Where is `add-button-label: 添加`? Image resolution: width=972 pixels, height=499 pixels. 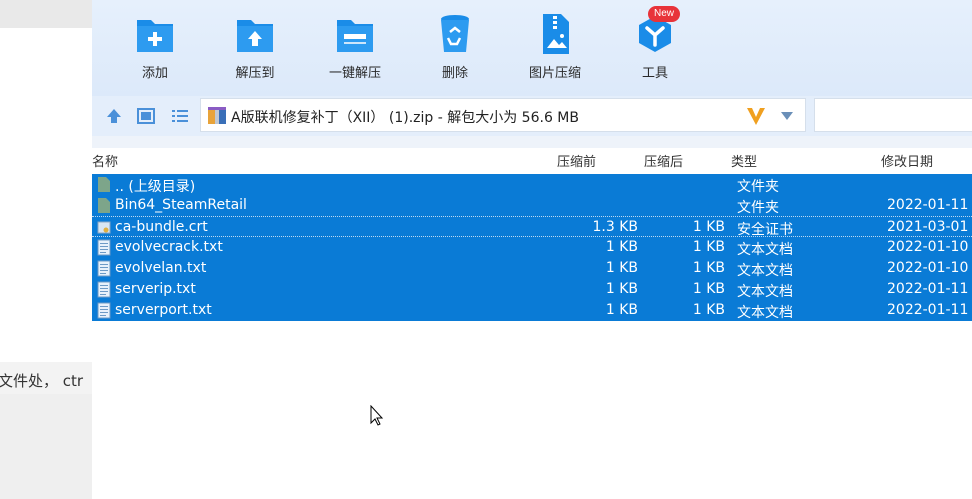 add-button-label: 添加 is located at coordinates (154, 73).